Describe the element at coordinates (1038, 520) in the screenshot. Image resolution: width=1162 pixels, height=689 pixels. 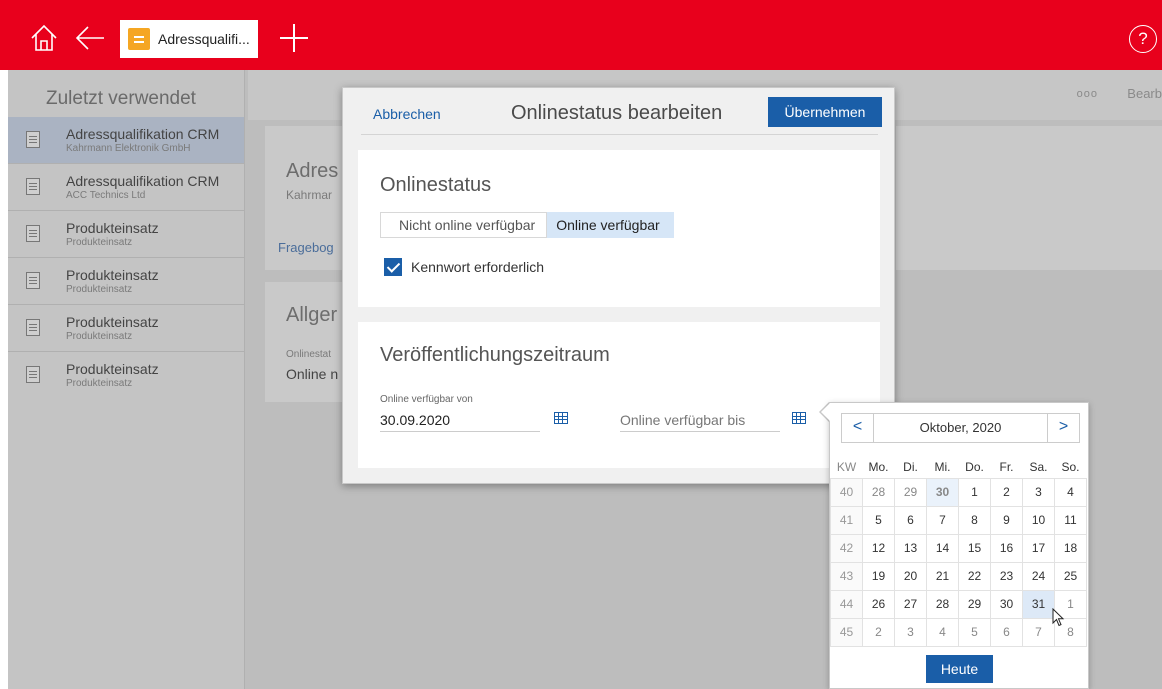
I see `calendar-day: 10` at that location.